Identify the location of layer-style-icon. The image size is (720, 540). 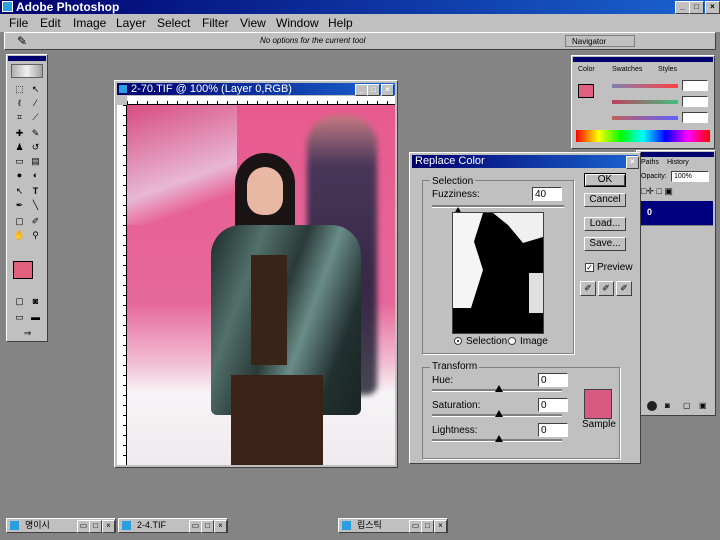
(652, 406).